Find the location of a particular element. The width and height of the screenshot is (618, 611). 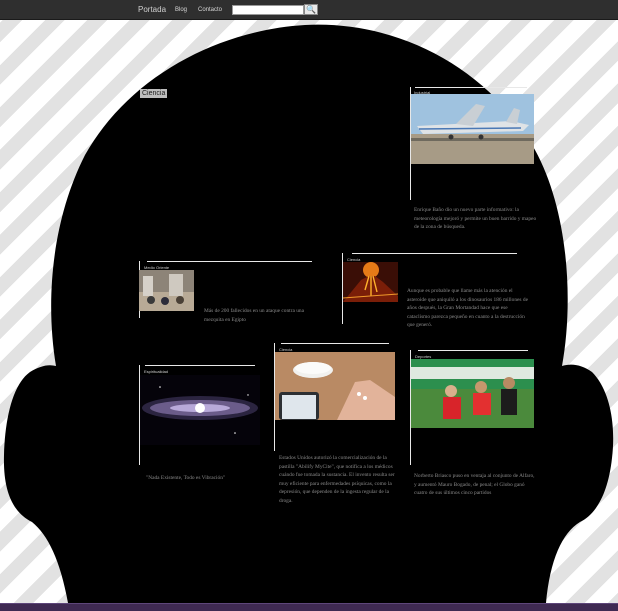

article-summary: "Nada Existente, Todo es Vibración" is located at coordinates (186, 478).